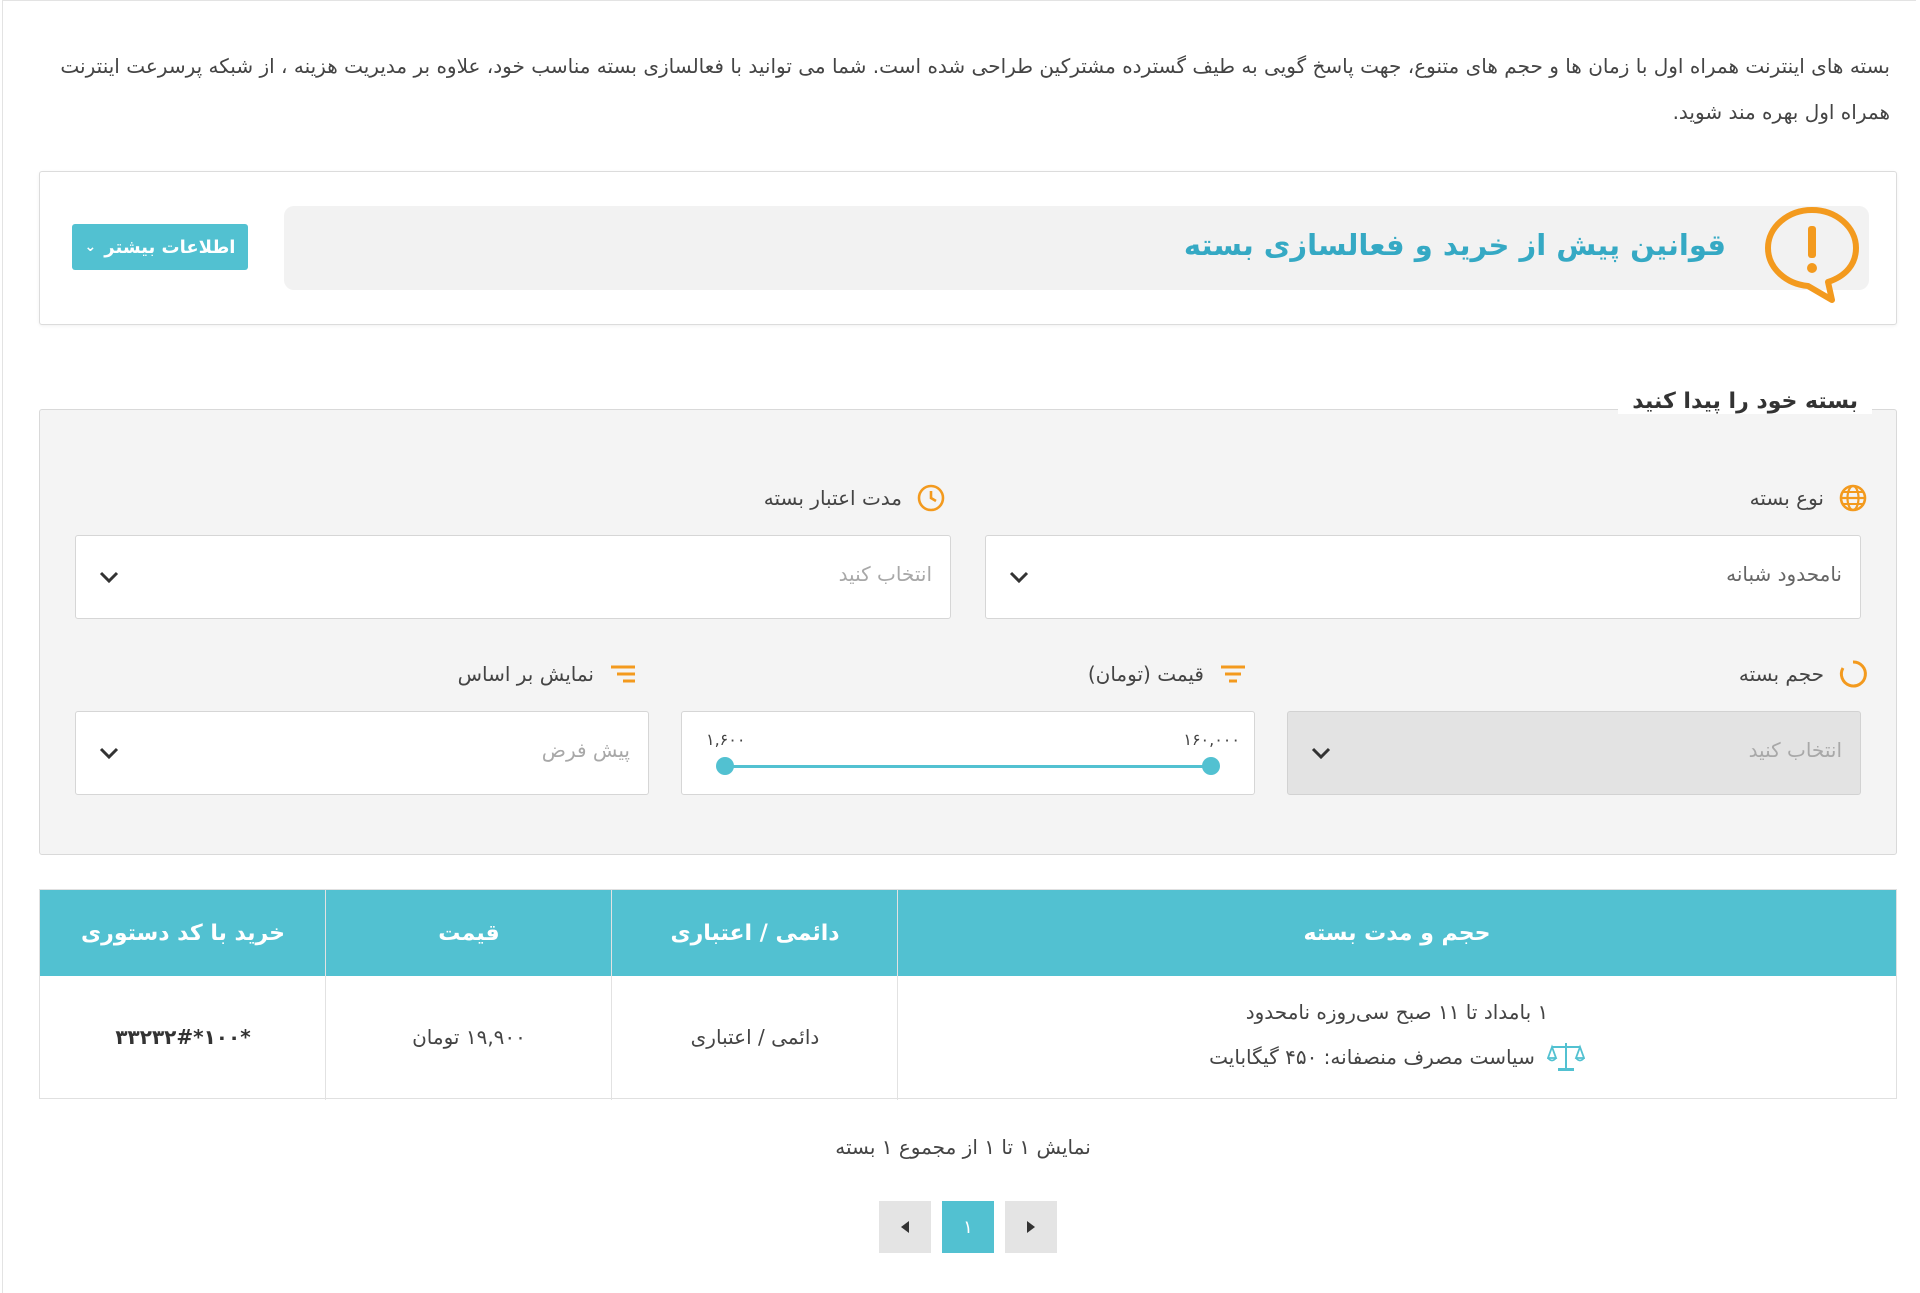  Describe the element at coordinates (1853, 498) in the screenshot. I see `globe-icon` at that location.